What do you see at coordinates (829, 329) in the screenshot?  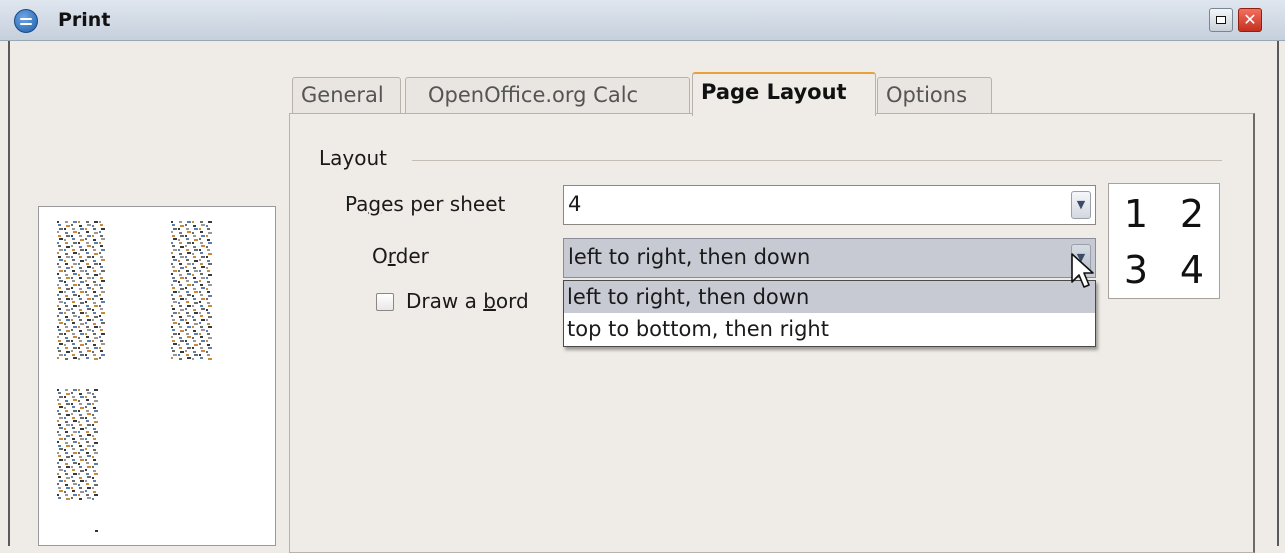 I see `order-option-top-to-bottom: top to bottom, then right` at bounding box center [829, 329].